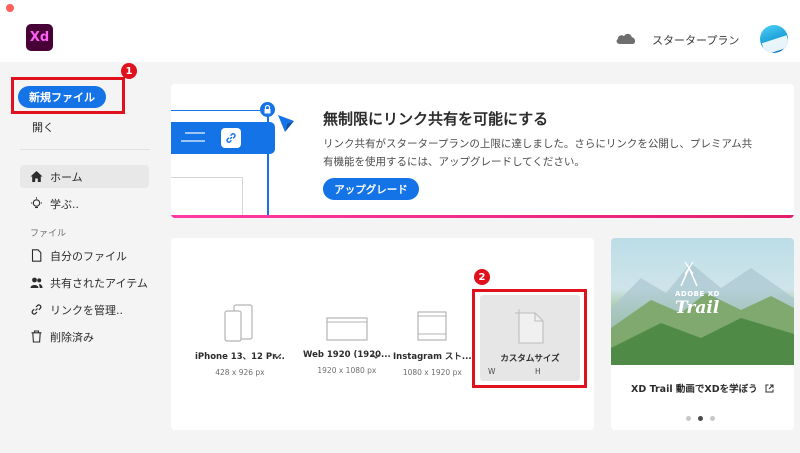 This screenshot has height=453, width=800. I want to click on preset-iphone: iPhone 13、12 Pr... 428 x 926 px, so click(240, 340).